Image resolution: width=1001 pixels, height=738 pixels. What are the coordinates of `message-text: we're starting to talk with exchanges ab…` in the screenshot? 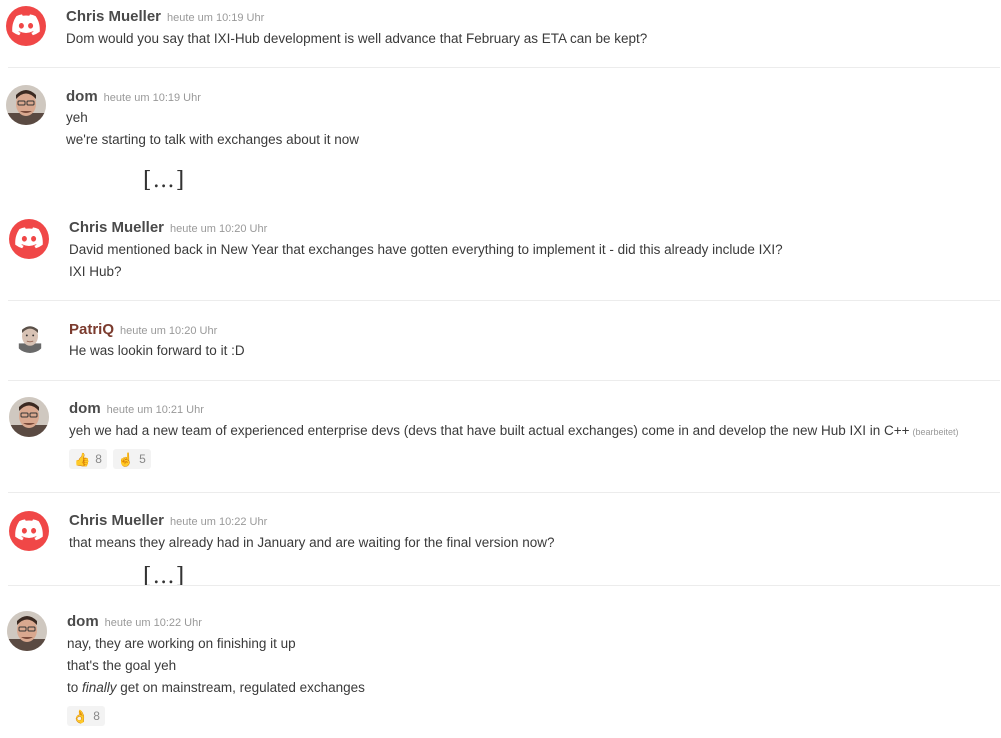 It's located at (212, 139).